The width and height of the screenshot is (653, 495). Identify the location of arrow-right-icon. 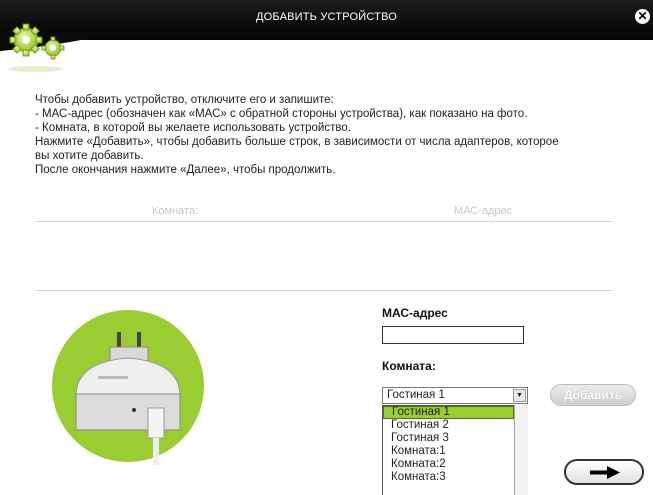
(605, 472).